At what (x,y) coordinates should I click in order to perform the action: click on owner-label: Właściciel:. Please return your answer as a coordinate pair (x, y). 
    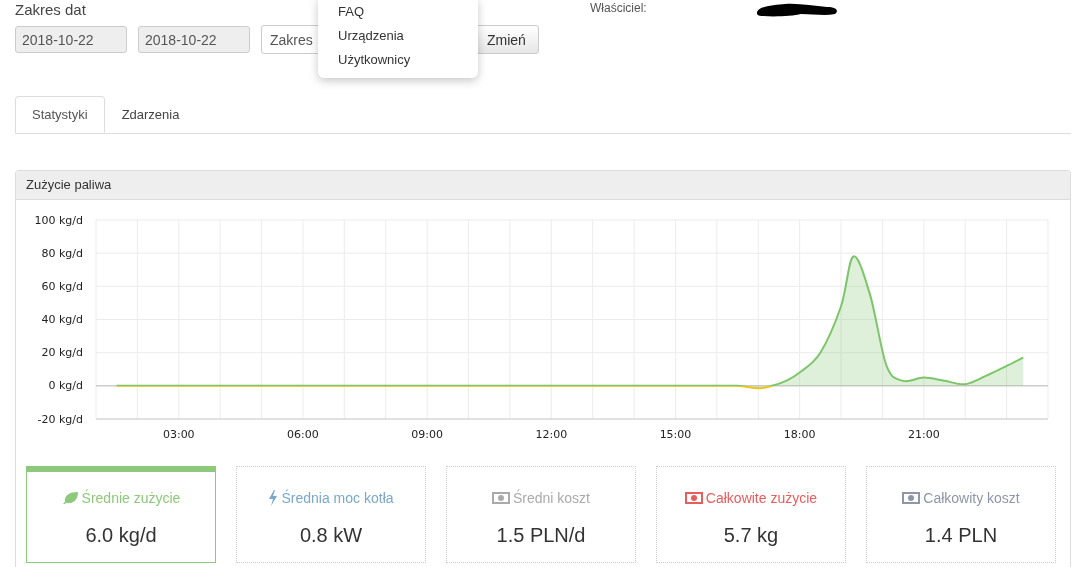
    Looking at the image, I should click on (618, 8).